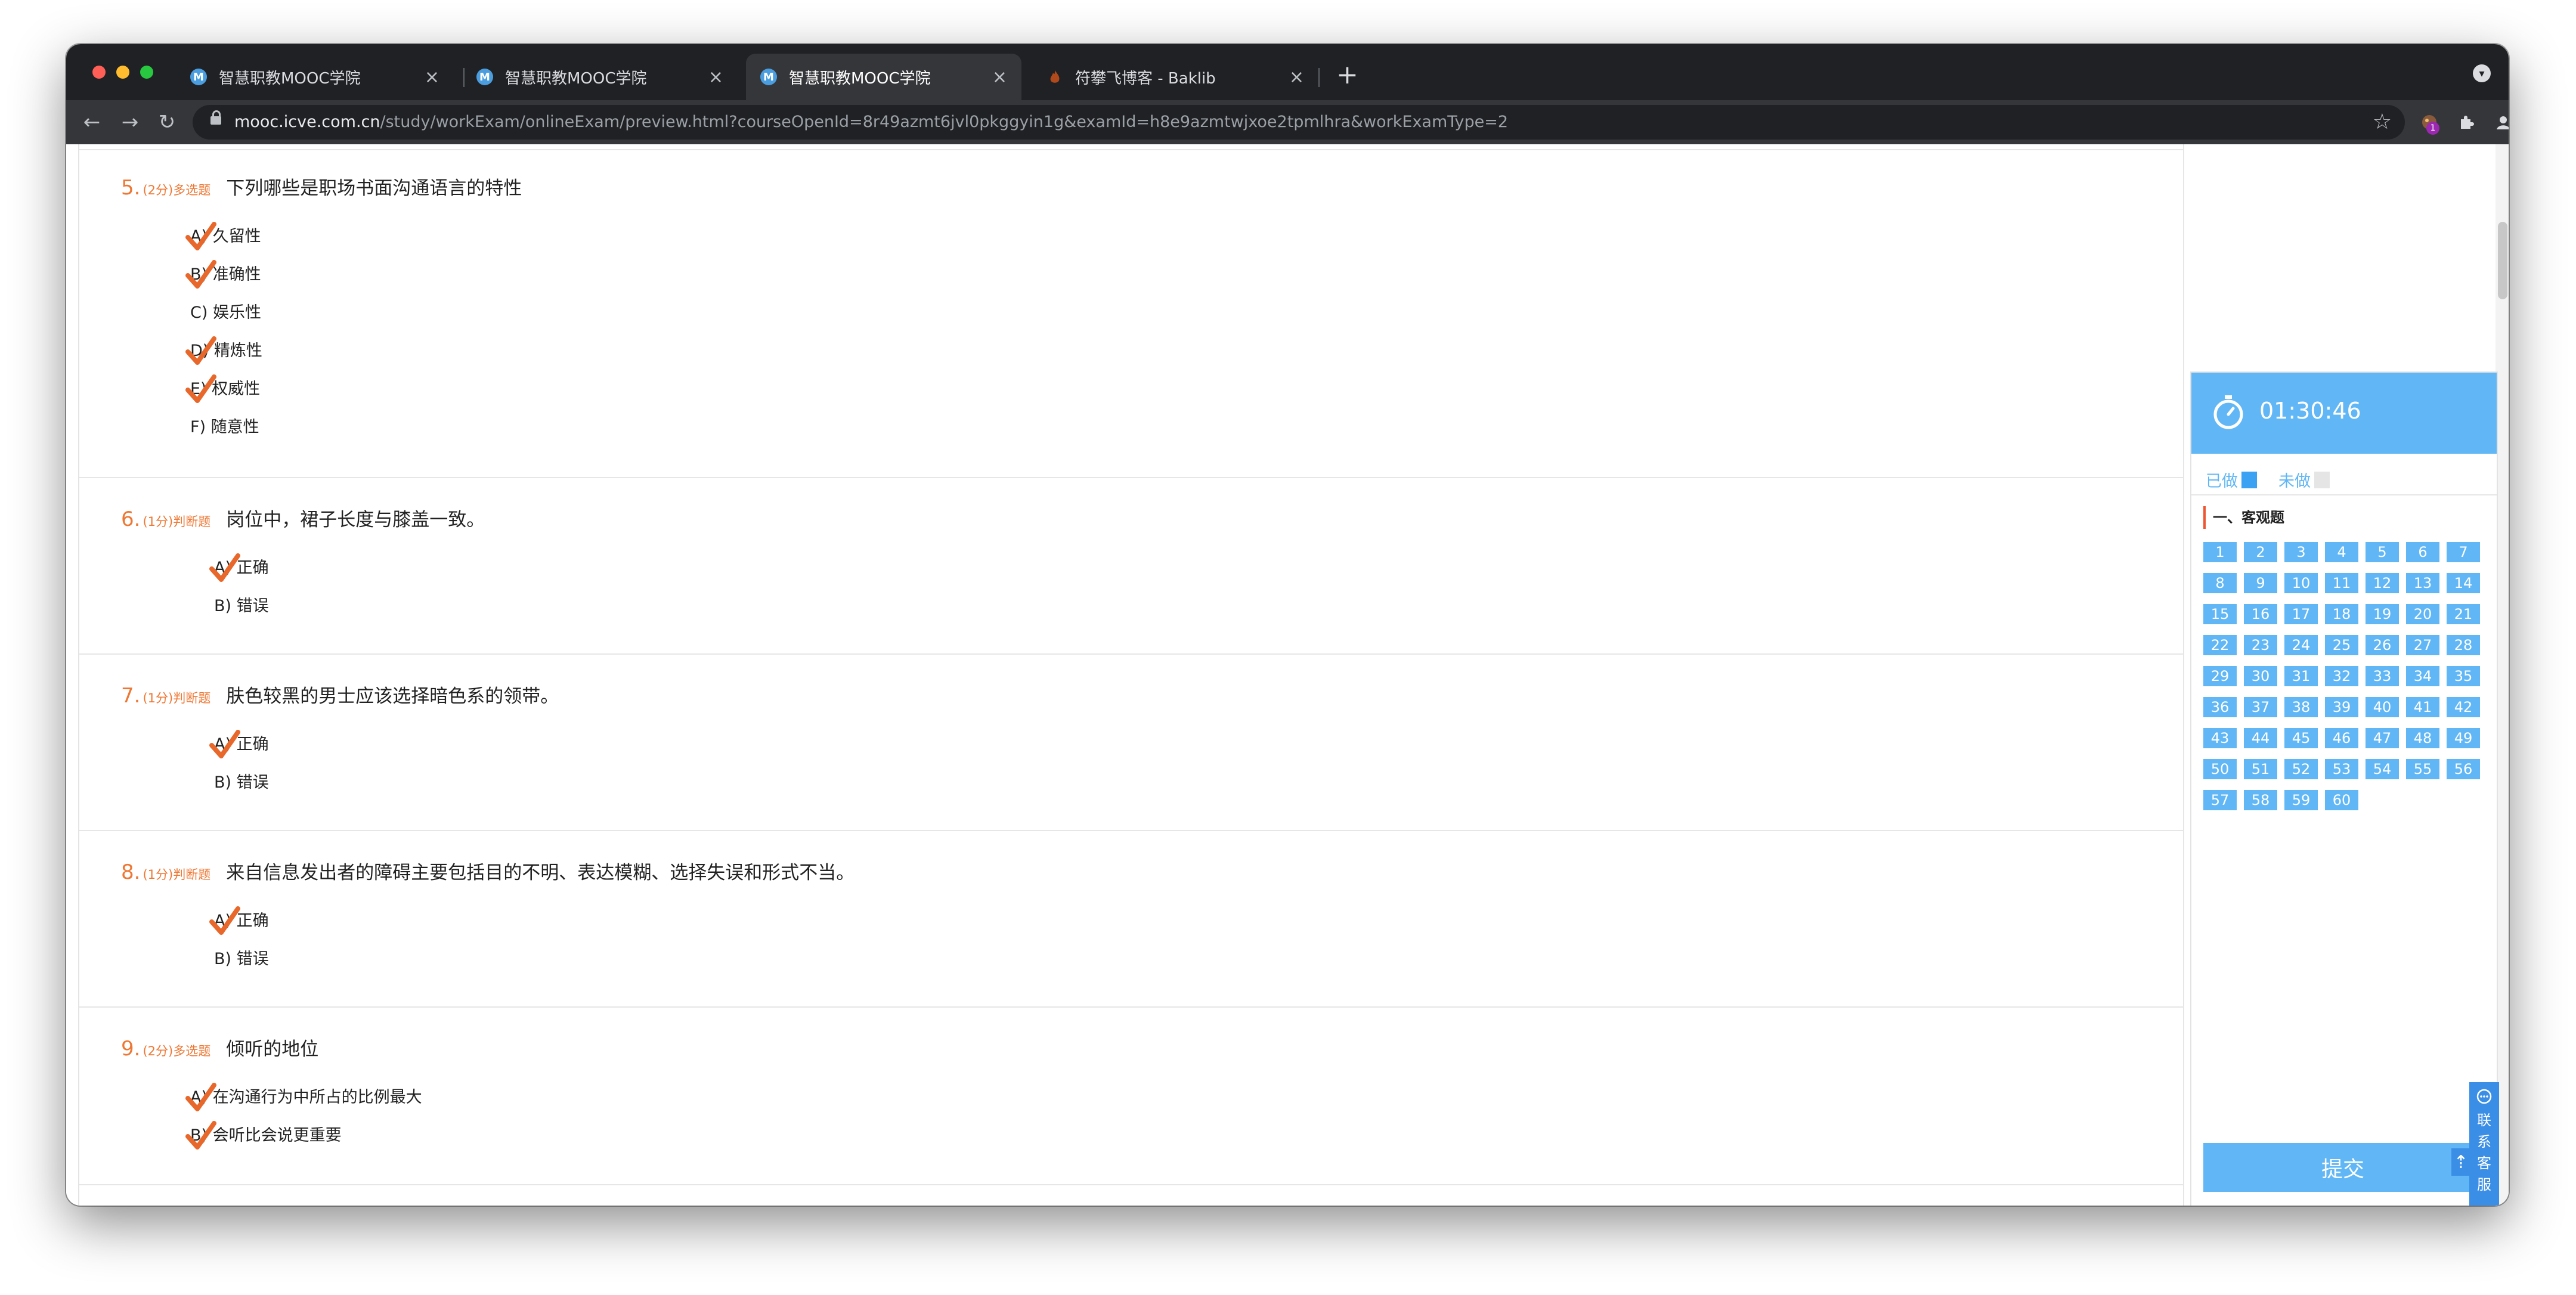  I want to click on question-jump-51: 51, so click(2260, 769).